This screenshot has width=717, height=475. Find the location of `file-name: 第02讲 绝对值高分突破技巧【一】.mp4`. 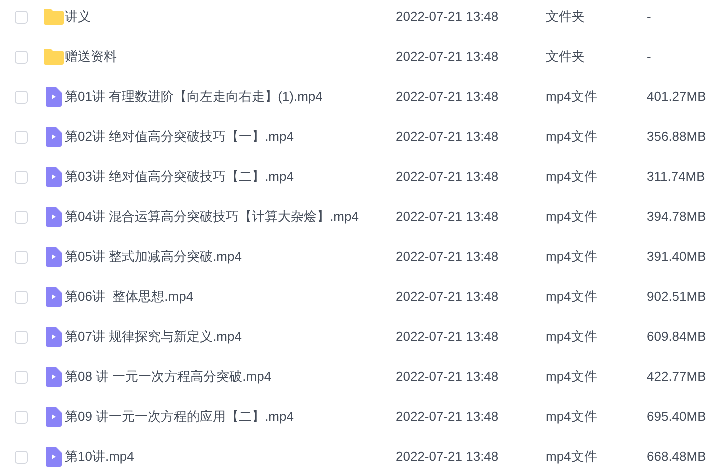

file-name: 第02讲 绝对值高分突破技巧【一】.mp4 is located at coordinates (179, 136).